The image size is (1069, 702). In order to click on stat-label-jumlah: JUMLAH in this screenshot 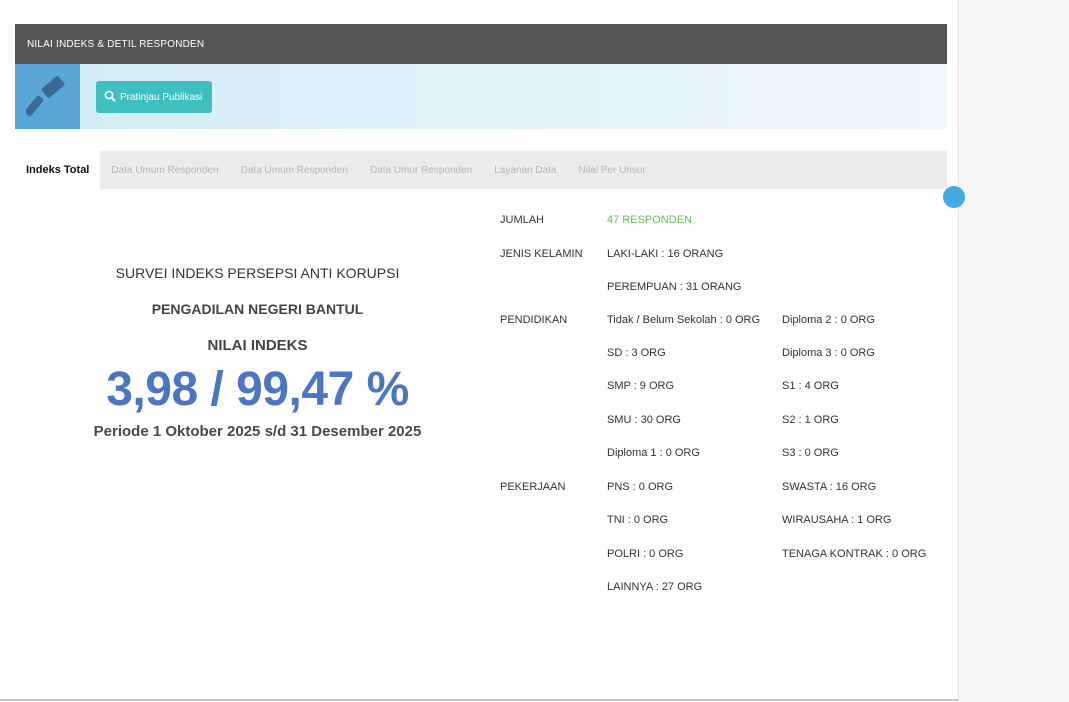, I will do `click(522, 220)`.